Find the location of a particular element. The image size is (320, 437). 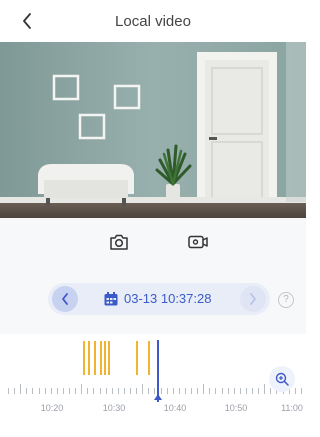

zoom-button is located at coordinates (282, 379).